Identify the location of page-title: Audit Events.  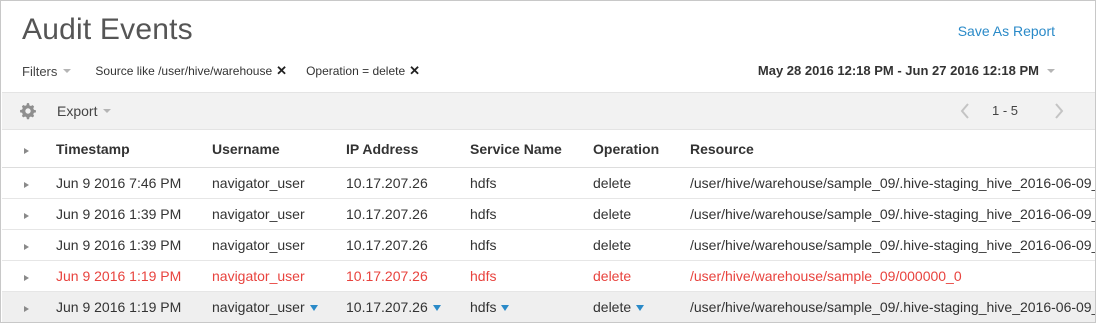
(107, 29).